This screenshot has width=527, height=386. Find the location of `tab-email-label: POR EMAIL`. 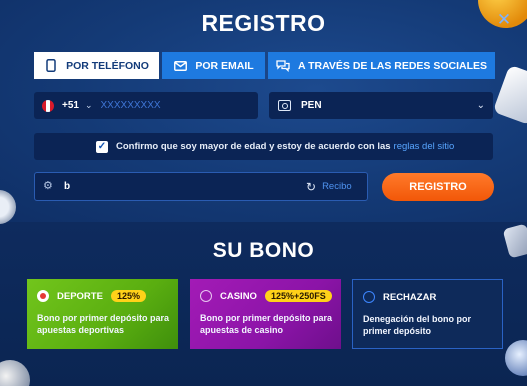

tab-email-label: POR EMAIL is located at coordinates (224, 65).